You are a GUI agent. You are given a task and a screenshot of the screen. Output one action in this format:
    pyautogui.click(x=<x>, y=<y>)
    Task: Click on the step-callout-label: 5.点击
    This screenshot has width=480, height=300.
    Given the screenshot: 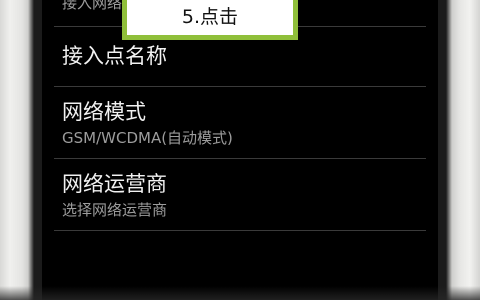 What is the action you would take?
    pyautogui.click(x=210, y=17)
    